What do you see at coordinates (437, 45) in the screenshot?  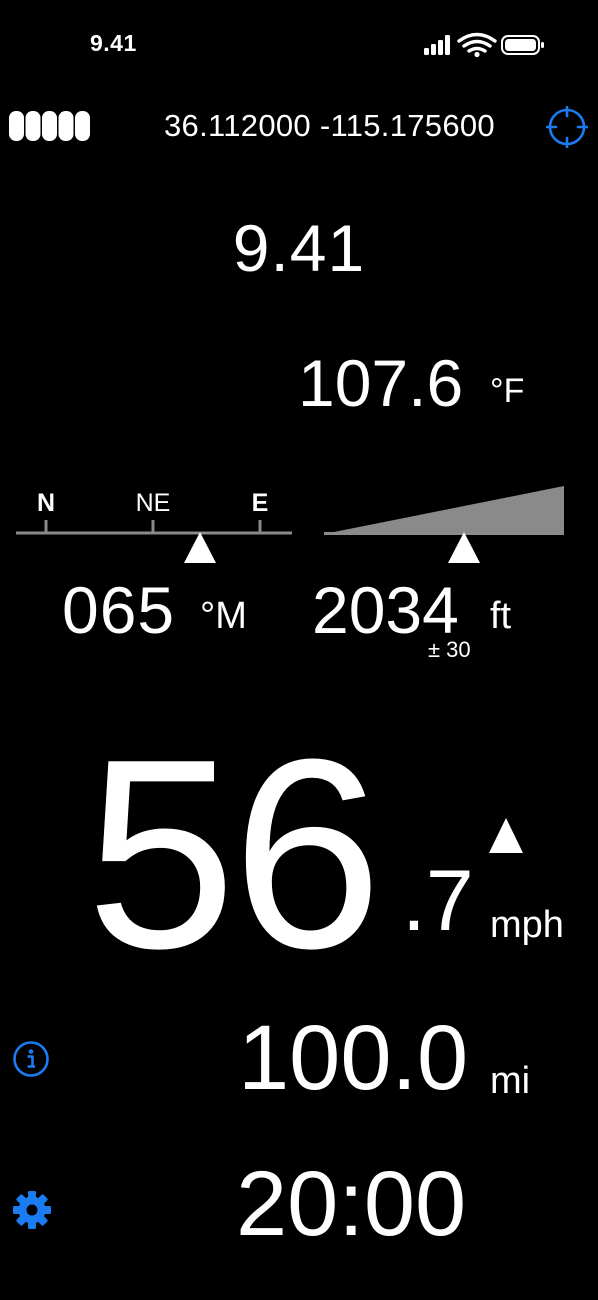 I see `cellular-signal-icon` at bounding box center [437, 45].